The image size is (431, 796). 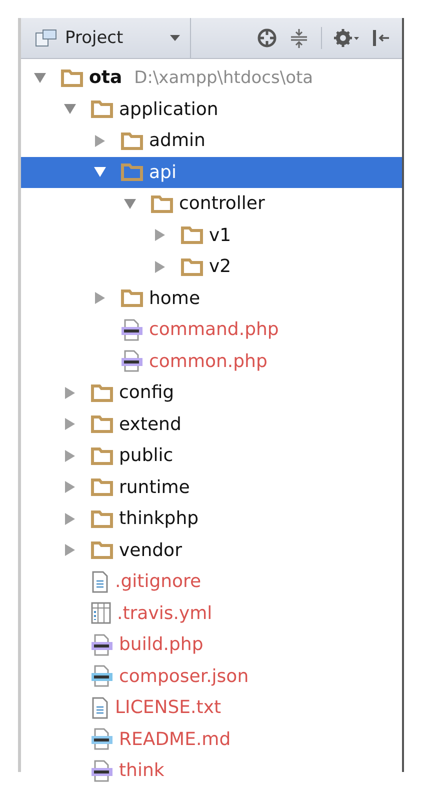 I want to click on tree-row: runtime, so click(x=211, y=487).